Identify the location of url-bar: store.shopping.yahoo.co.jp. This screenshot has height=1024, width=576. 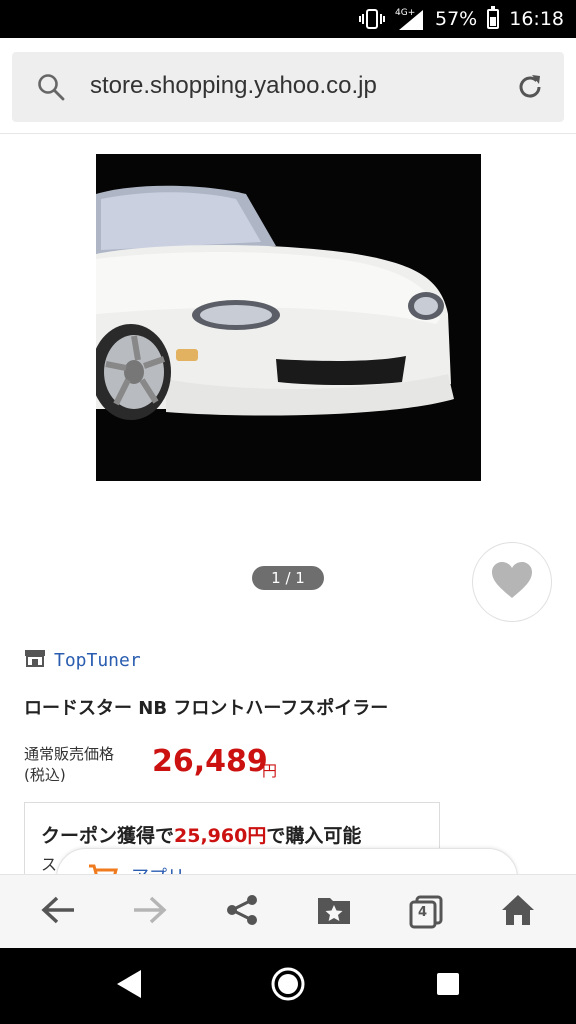
(288, 87).